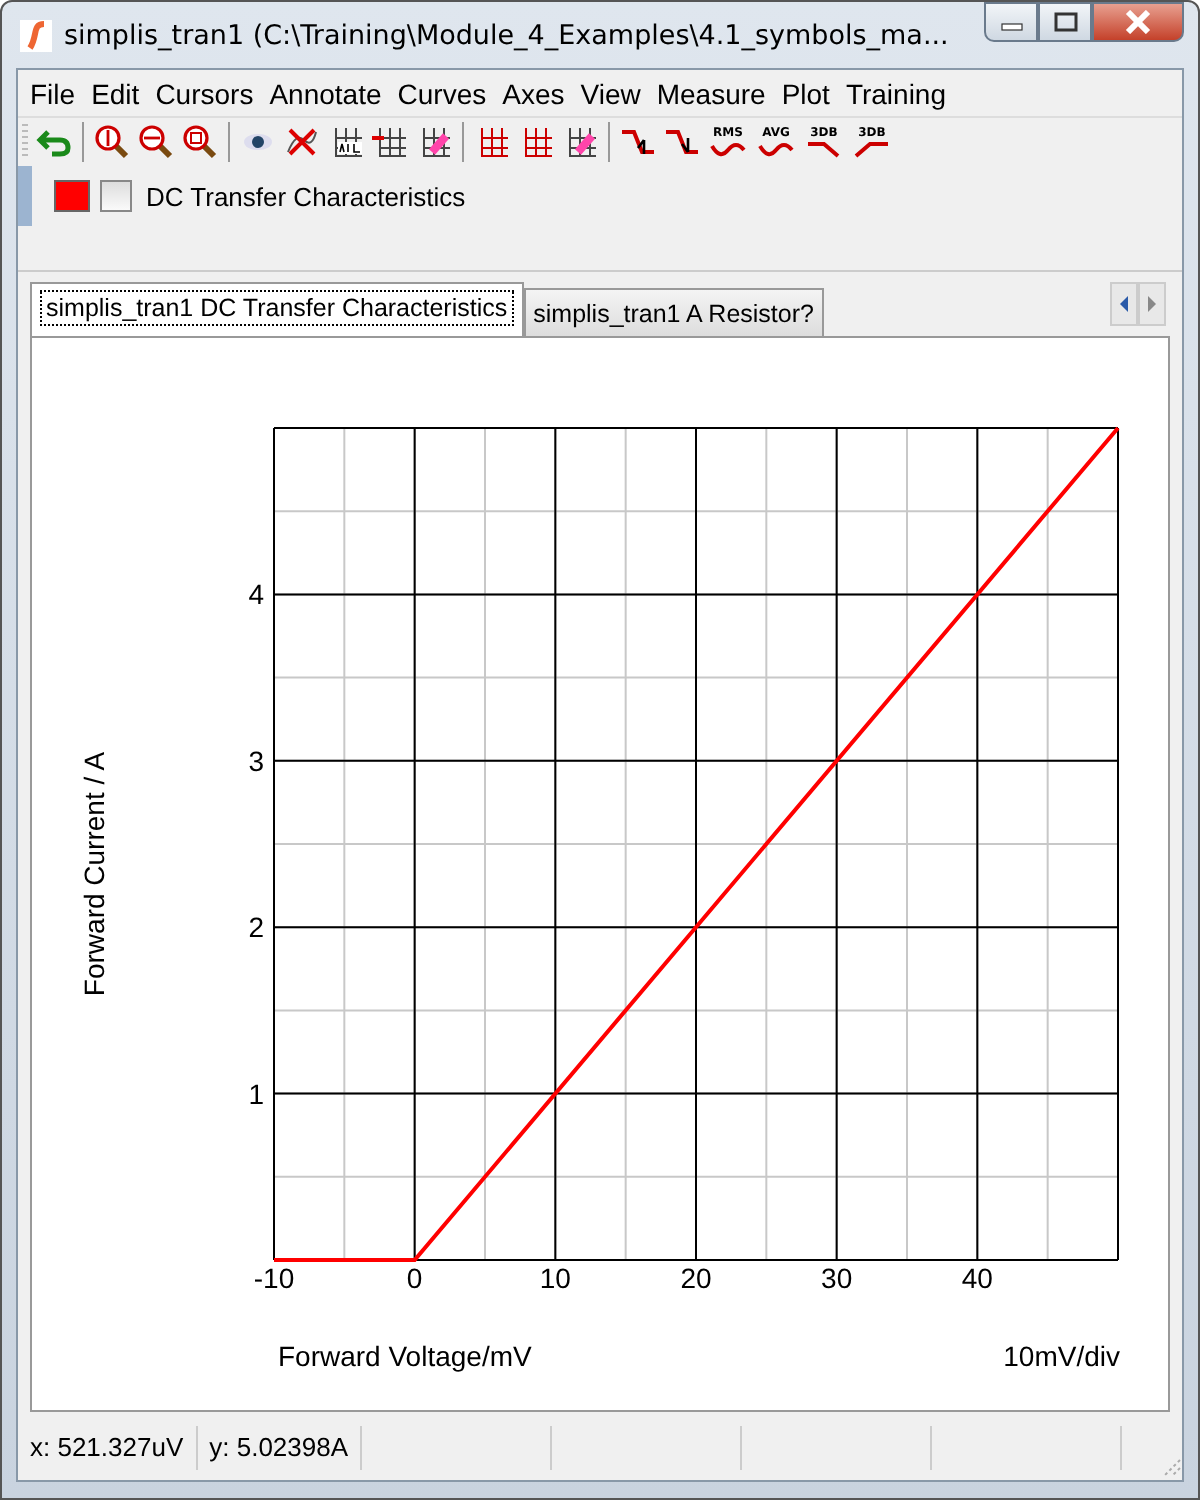 This screenshot has height=1500, width=1200. I want to click on tick-label: 10, so click(555, 1278).